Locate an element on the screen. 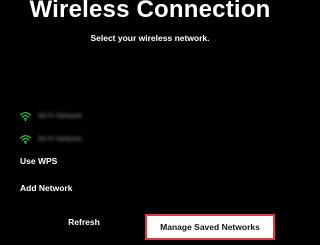  use-wps-option: Use WPS is located at coordinates (38, 161).